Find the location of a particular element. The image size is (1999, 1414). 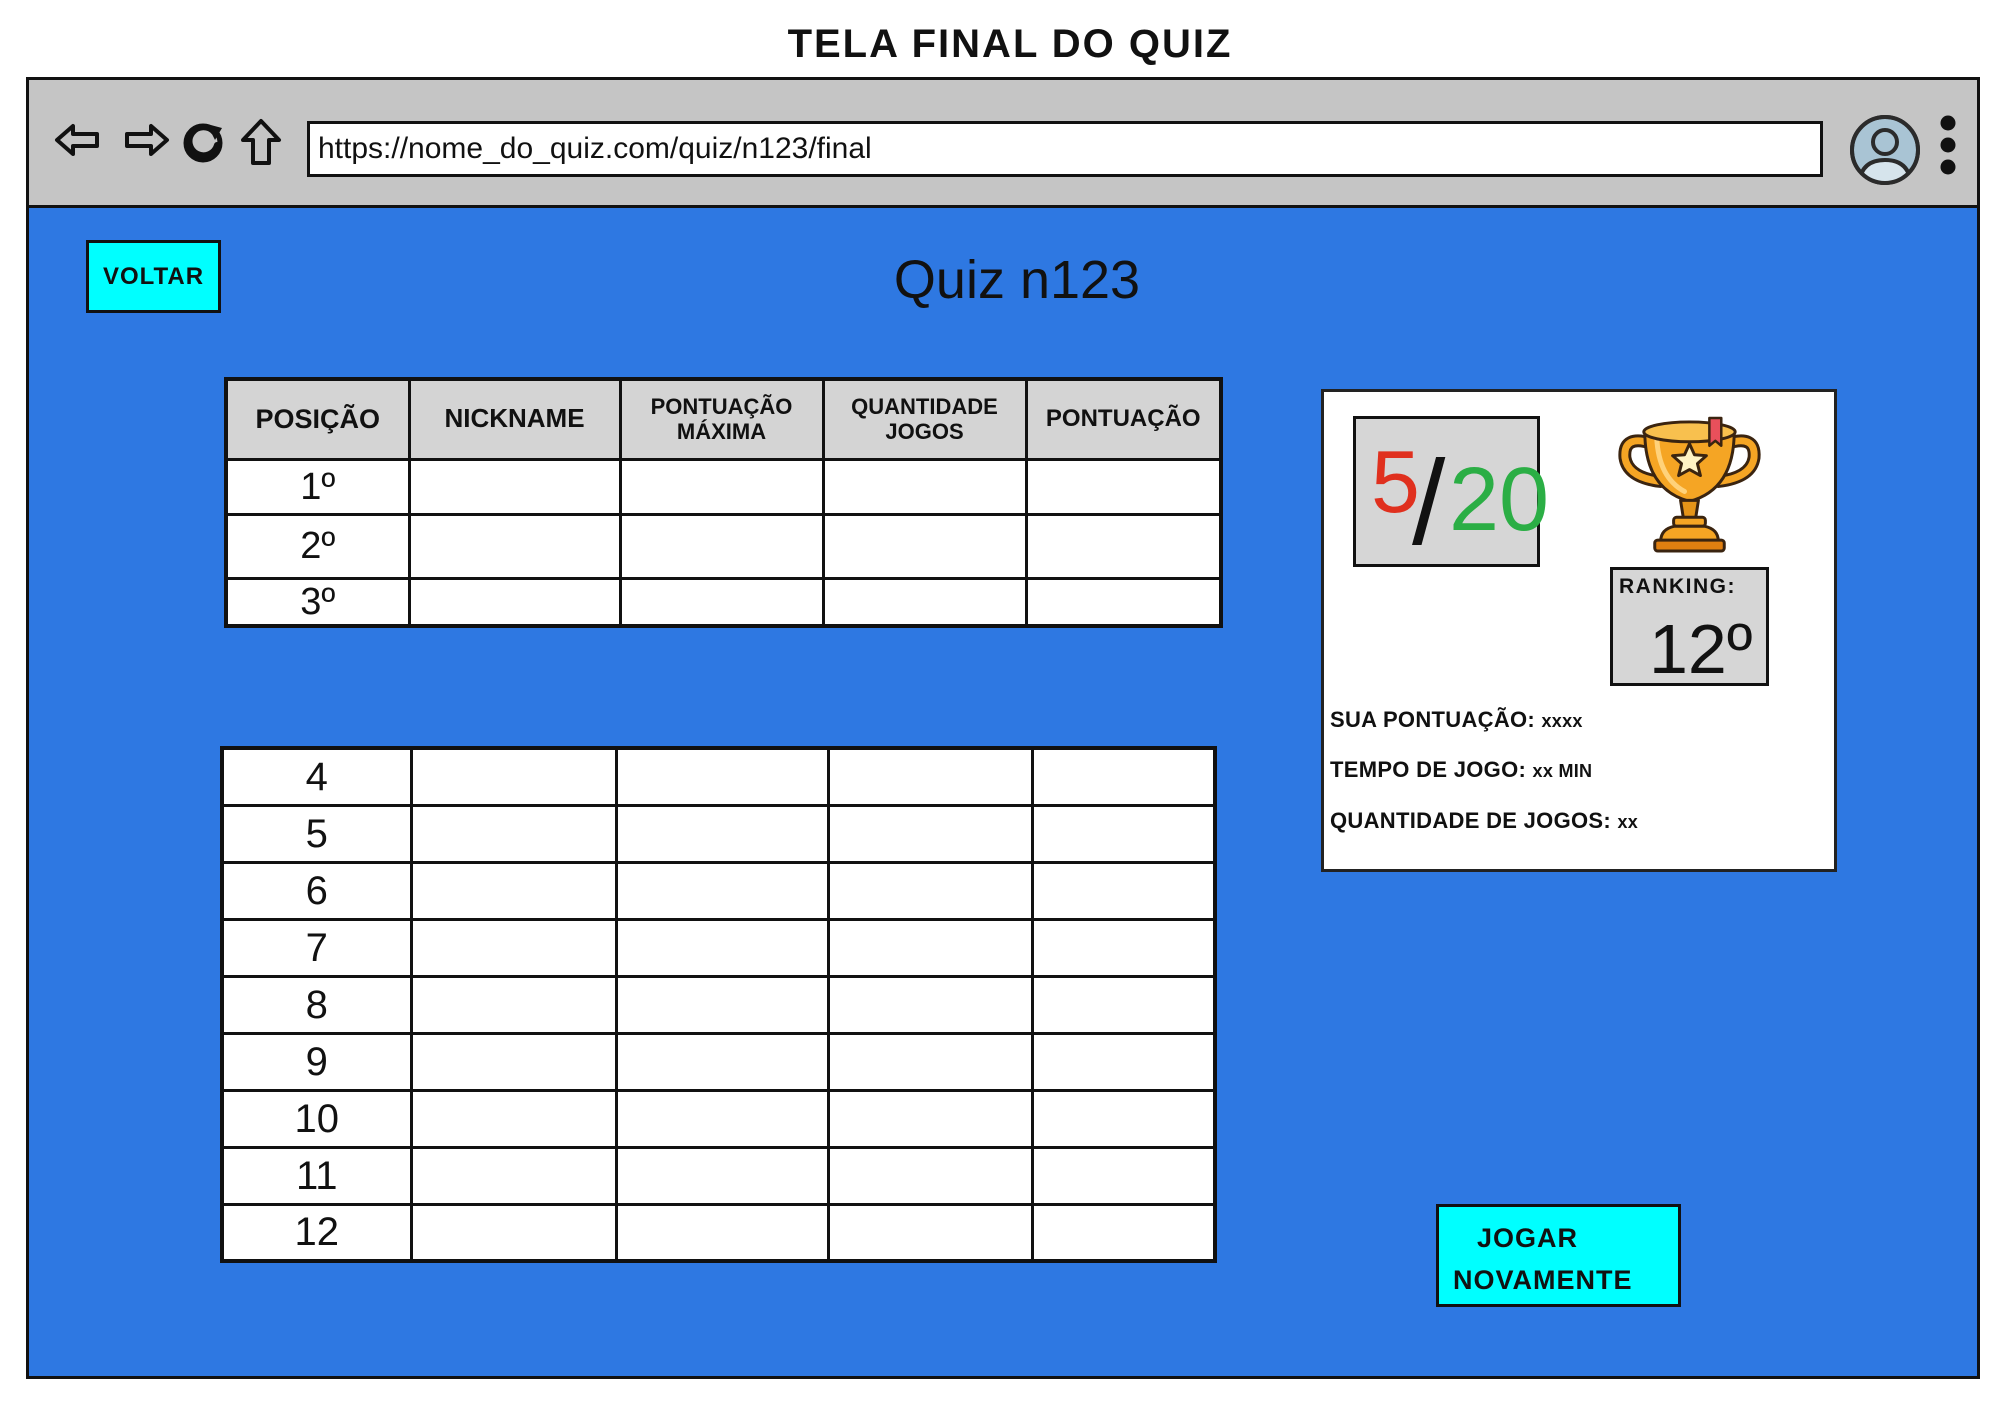

position-cell: 8 is located at coordinates (316, 1004).